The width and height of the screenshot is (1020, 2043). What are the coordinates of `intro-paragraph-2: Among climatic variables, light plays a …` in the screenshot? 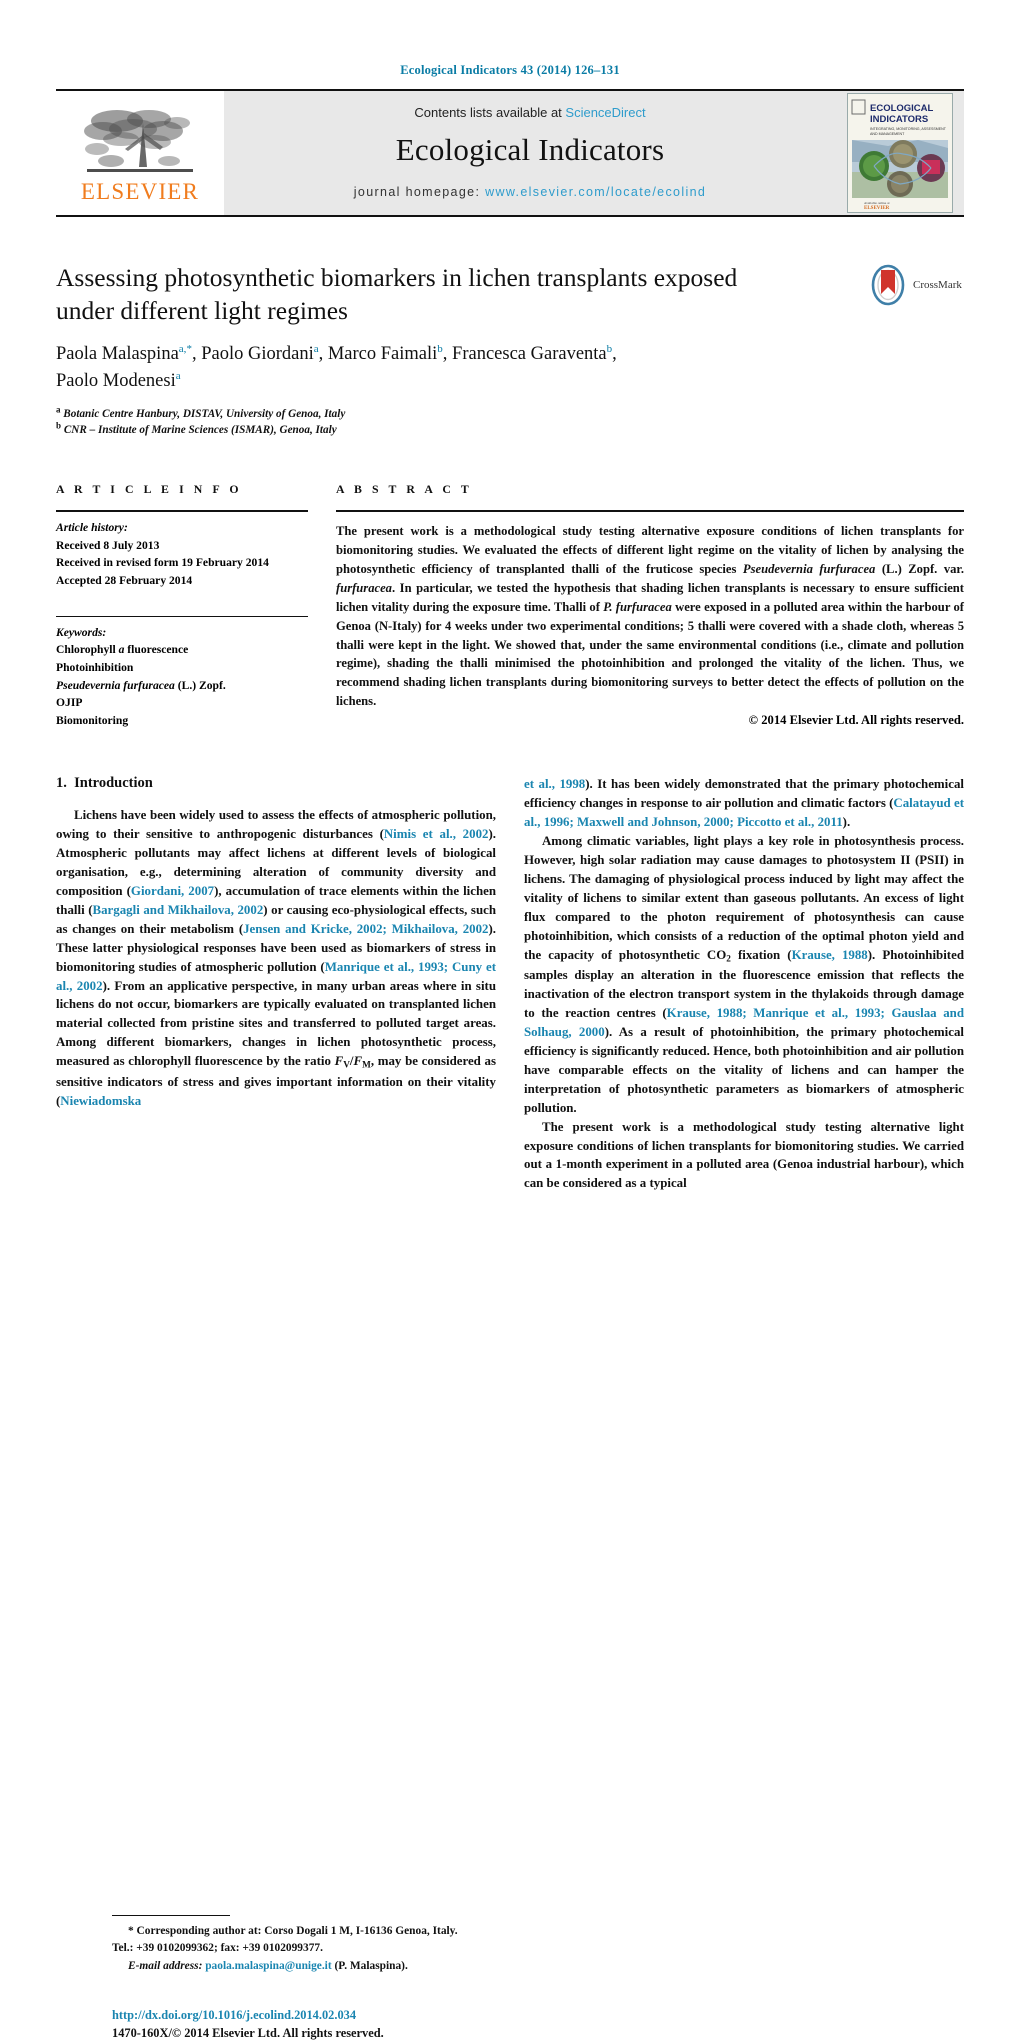 It's located at (744, 974).